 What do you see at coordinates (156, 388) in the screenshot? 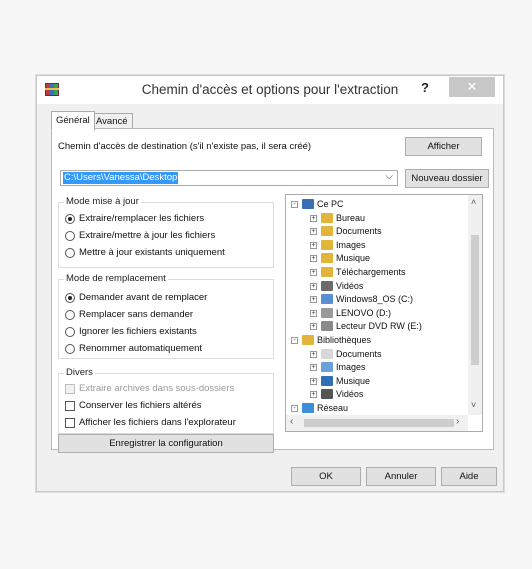
I see `option-extract-subfolders: Extraire archives dans sous-dossiers` at bounding box center [156, 388].